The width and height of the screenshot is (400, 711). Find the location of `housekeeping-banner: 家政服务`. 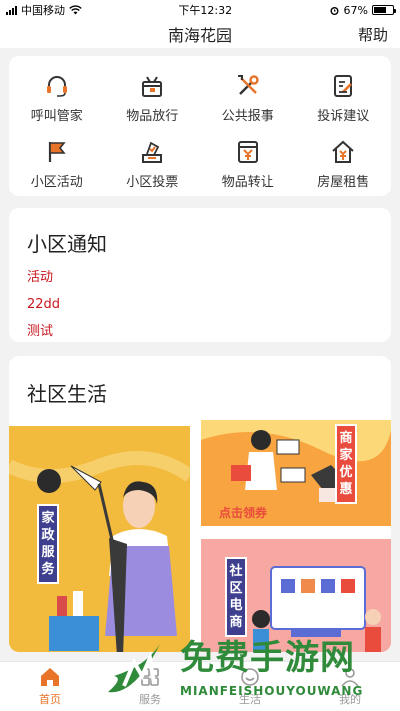

housekeeping-banner: 家政服务 is located at coordinates (99, 539).